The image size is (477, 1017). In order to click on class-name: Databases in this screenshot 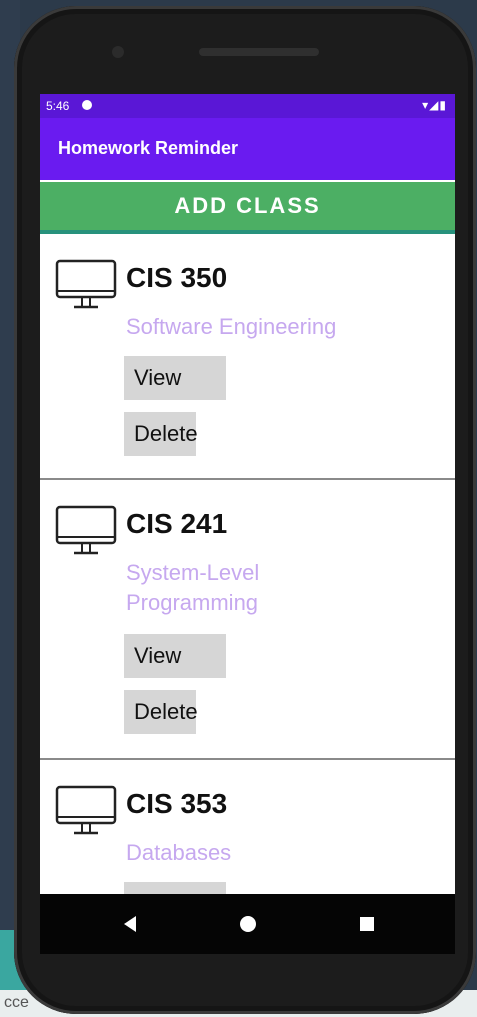, I will do `click(179, 852)`.